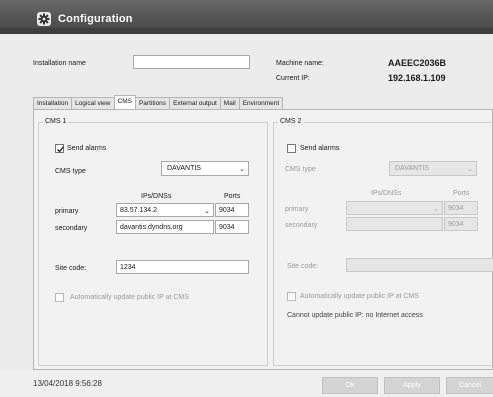 The width and height of the screenshot is (493, 397). What do you see at coordinates (95, 19) in the screenshot?
I see `window-title: Configuration` at bounding box center [95, 19].